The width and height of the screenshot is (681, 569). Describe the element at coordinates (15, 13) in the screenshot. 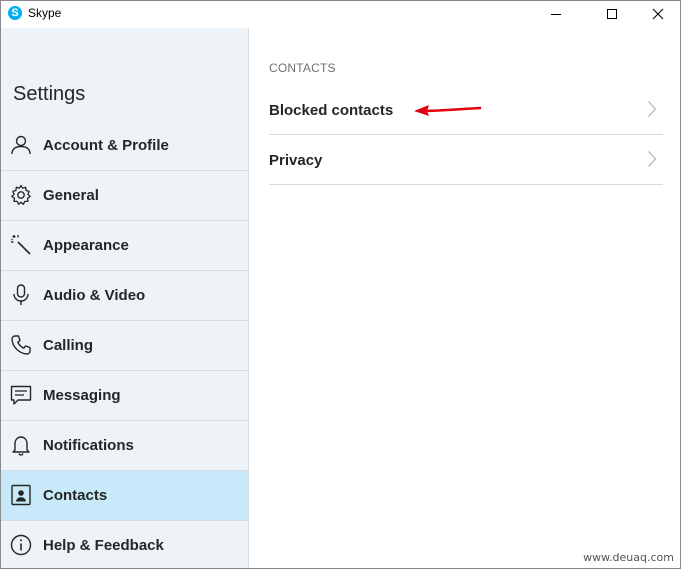

I see `skype-logo-icon: S` at that location.